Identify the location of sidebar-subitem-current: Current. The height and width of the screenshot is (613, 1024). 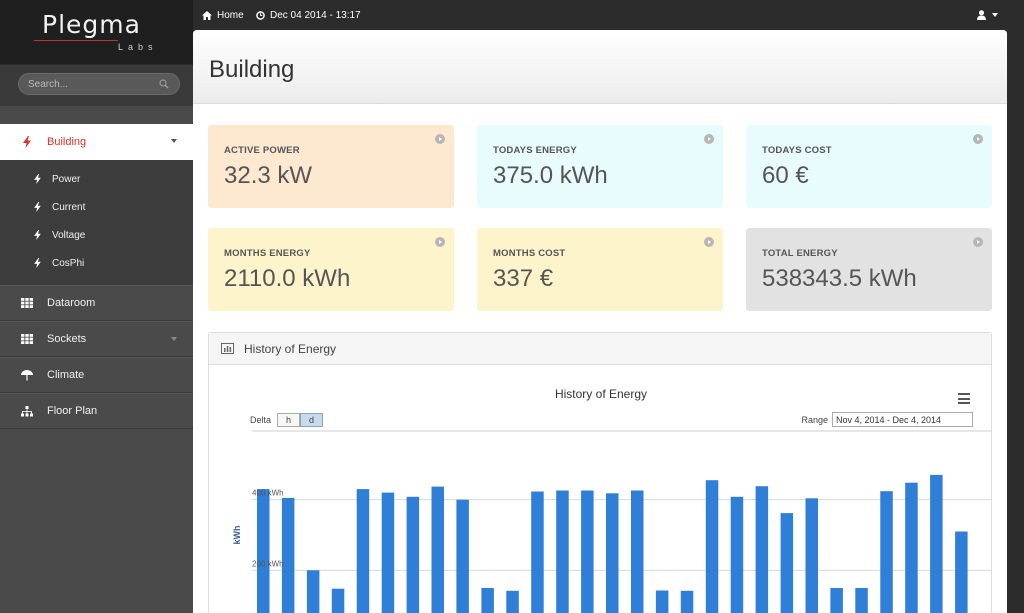
(96, 207).